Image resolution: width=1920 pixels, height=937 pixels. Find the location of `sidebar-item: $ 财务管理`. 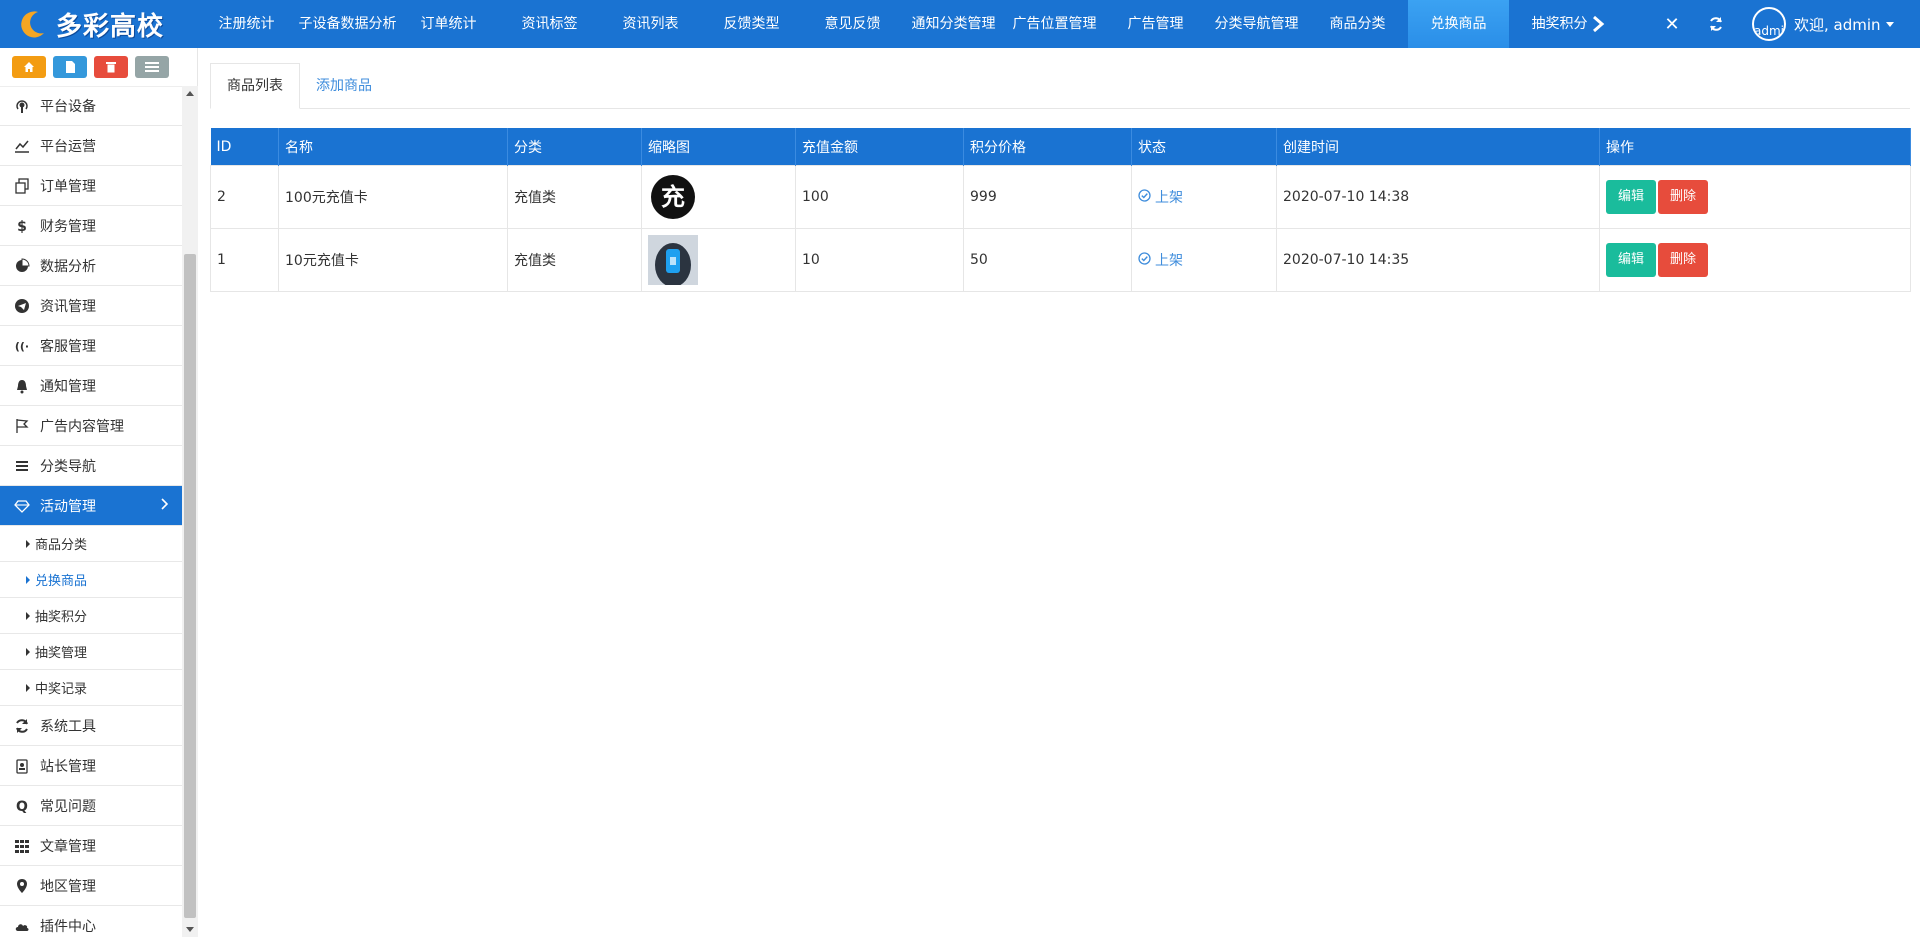

sidebar-item: $ 财务管理 is located at coordinates (91, 226).